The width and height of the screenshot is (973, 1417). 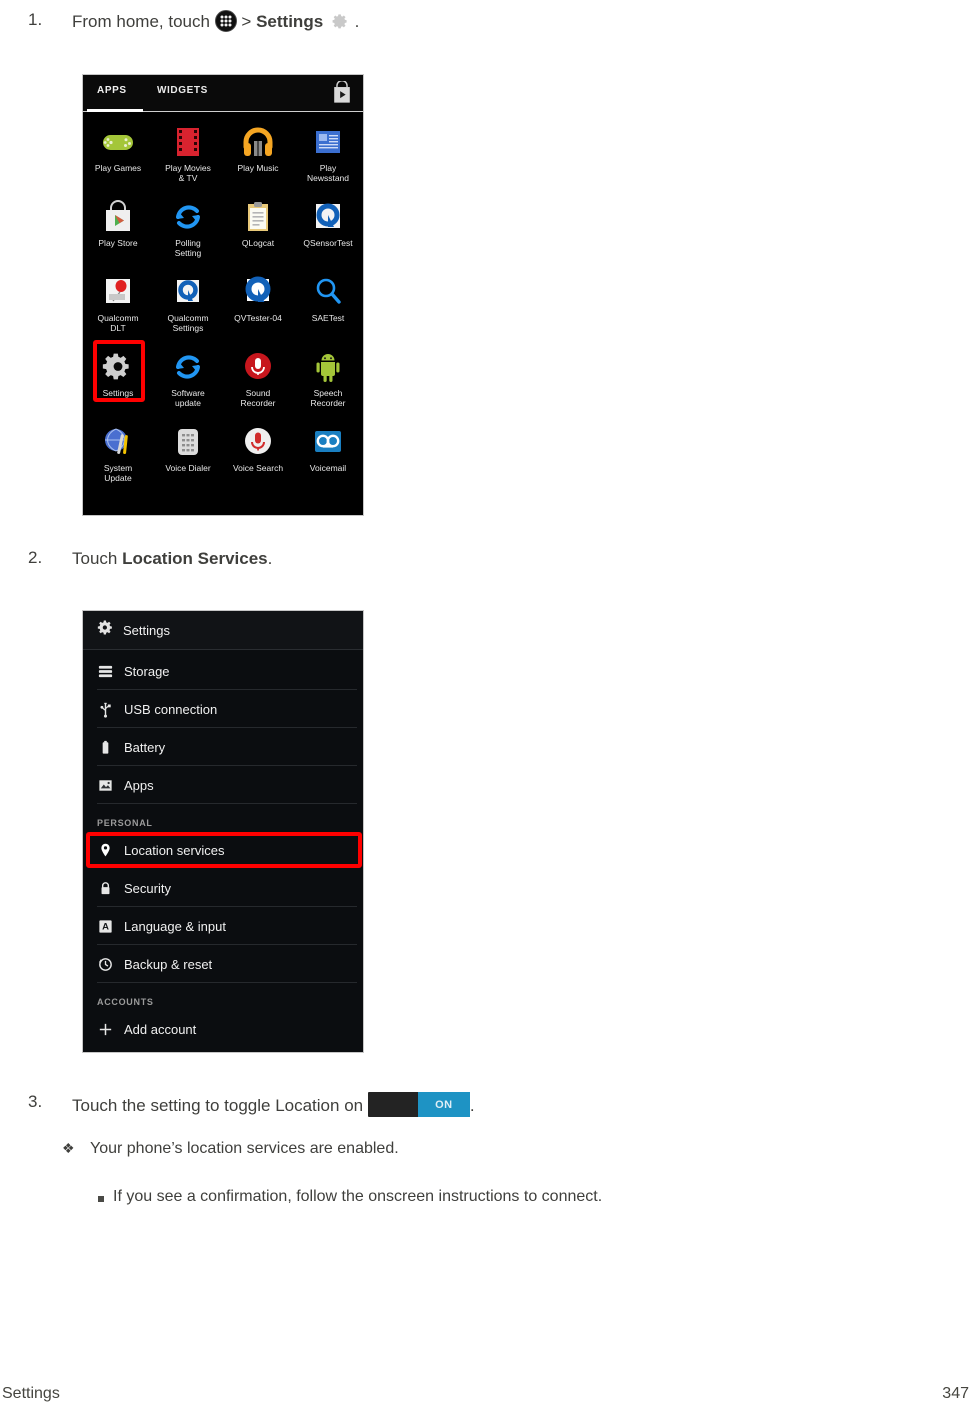 What do you see at coordinates (31, 1393) in the screenshot?
I see `footer-section-label: Settings` at bounding box center [31, 1393].